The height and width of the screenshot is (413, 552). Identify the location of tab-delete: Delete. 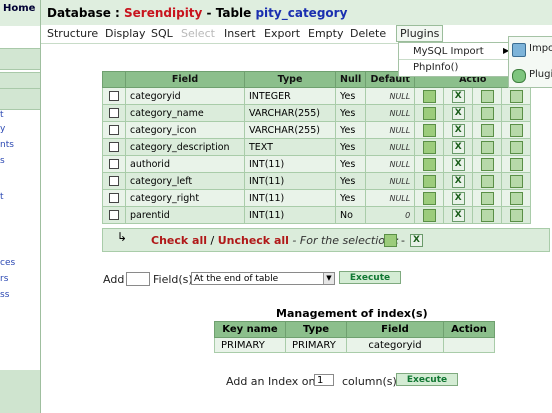
(368, 33).